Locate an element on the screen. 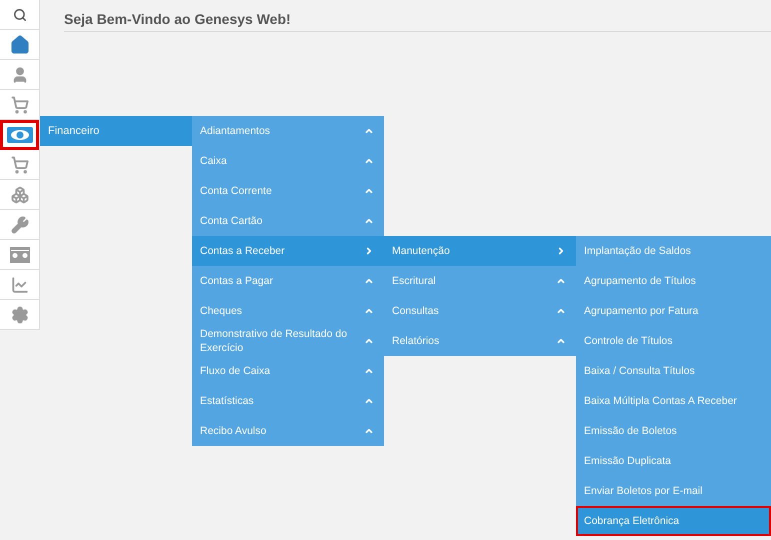 Image resolution: width=771 pixels, height=540 pixels. menu-item: Implantação de Saldos is located at coordinates (673, 251).